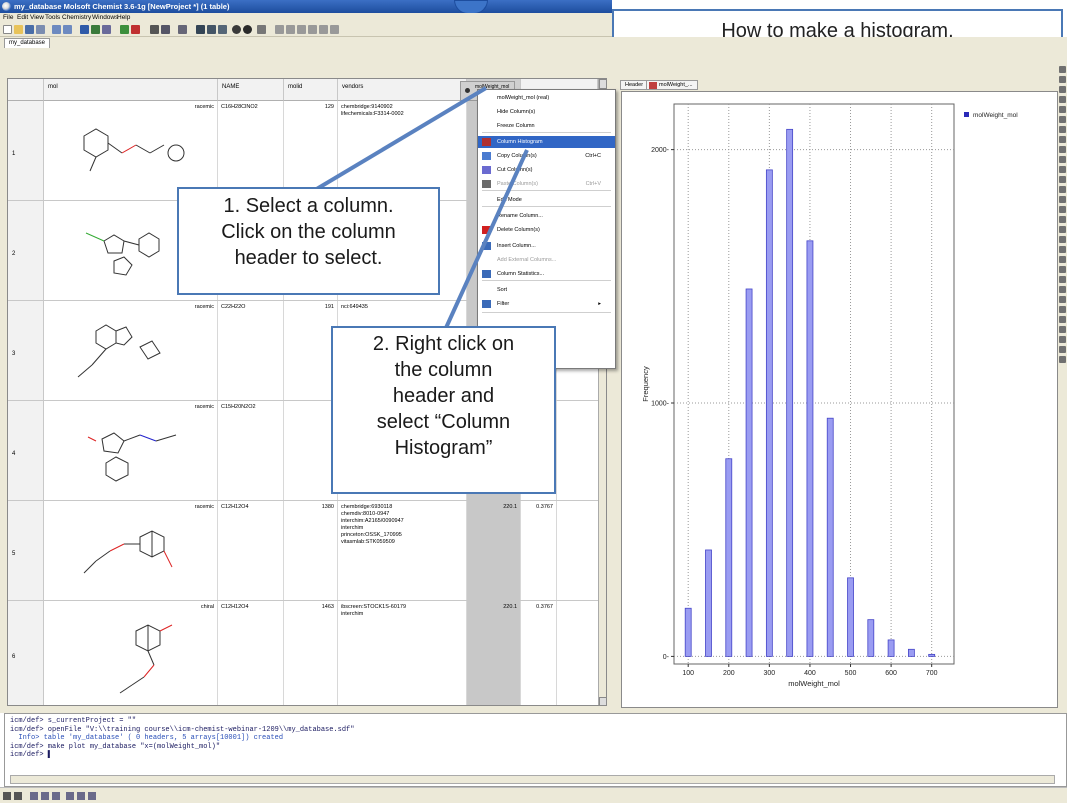 The width and height of the screenshot is (1067, 803). What do you see at coordinates (251, 90) in the screenshot?
I see `column-header-name: NAME` at bounding box center [251, 90].